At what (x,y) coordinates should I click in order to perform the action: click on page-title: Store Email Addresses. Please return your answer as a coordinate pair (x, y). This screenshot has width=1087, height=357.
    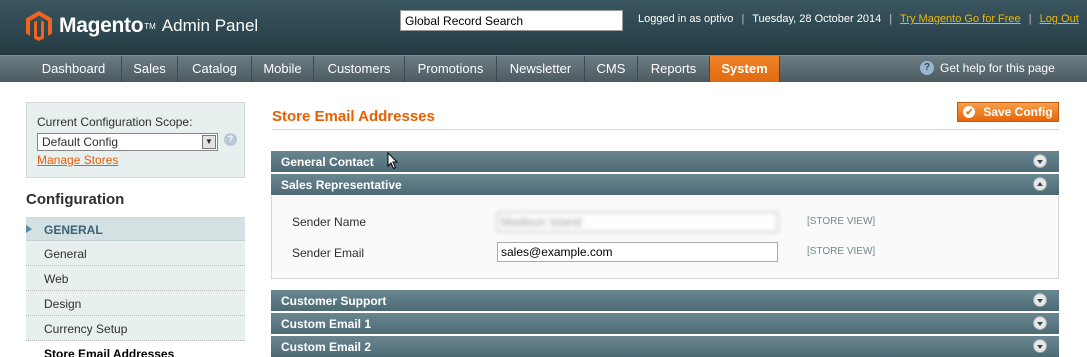
    Looking at the image, I should click on (353, 116).